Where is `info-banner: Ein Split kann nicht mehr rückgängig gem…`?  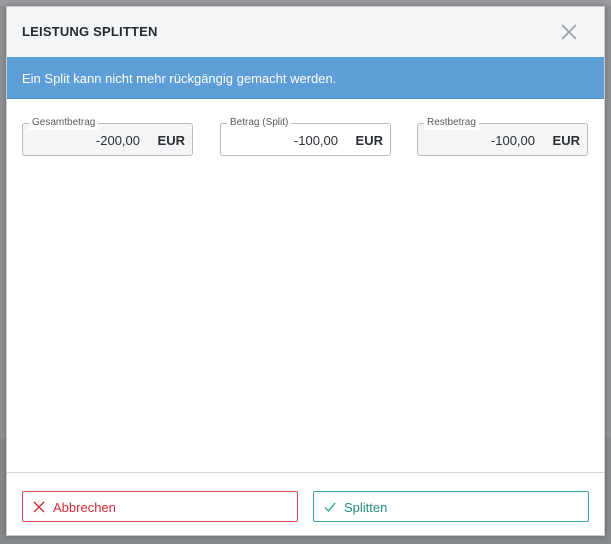
info-banner: Ein Split kann nicht mehr rückgängig gem… is located at coordinates (305, 78).